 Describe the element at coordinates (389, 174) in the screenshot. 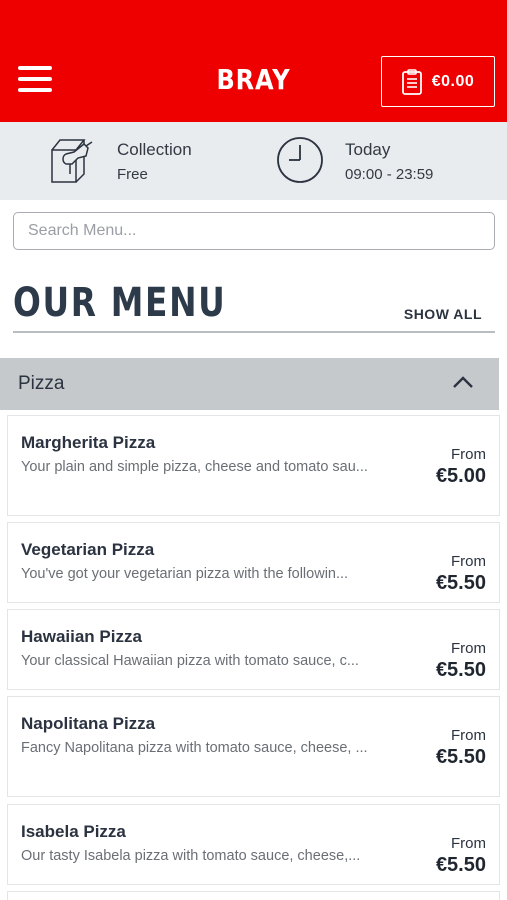

I see `opening-hours: 09:00 - 23:59` at that location.